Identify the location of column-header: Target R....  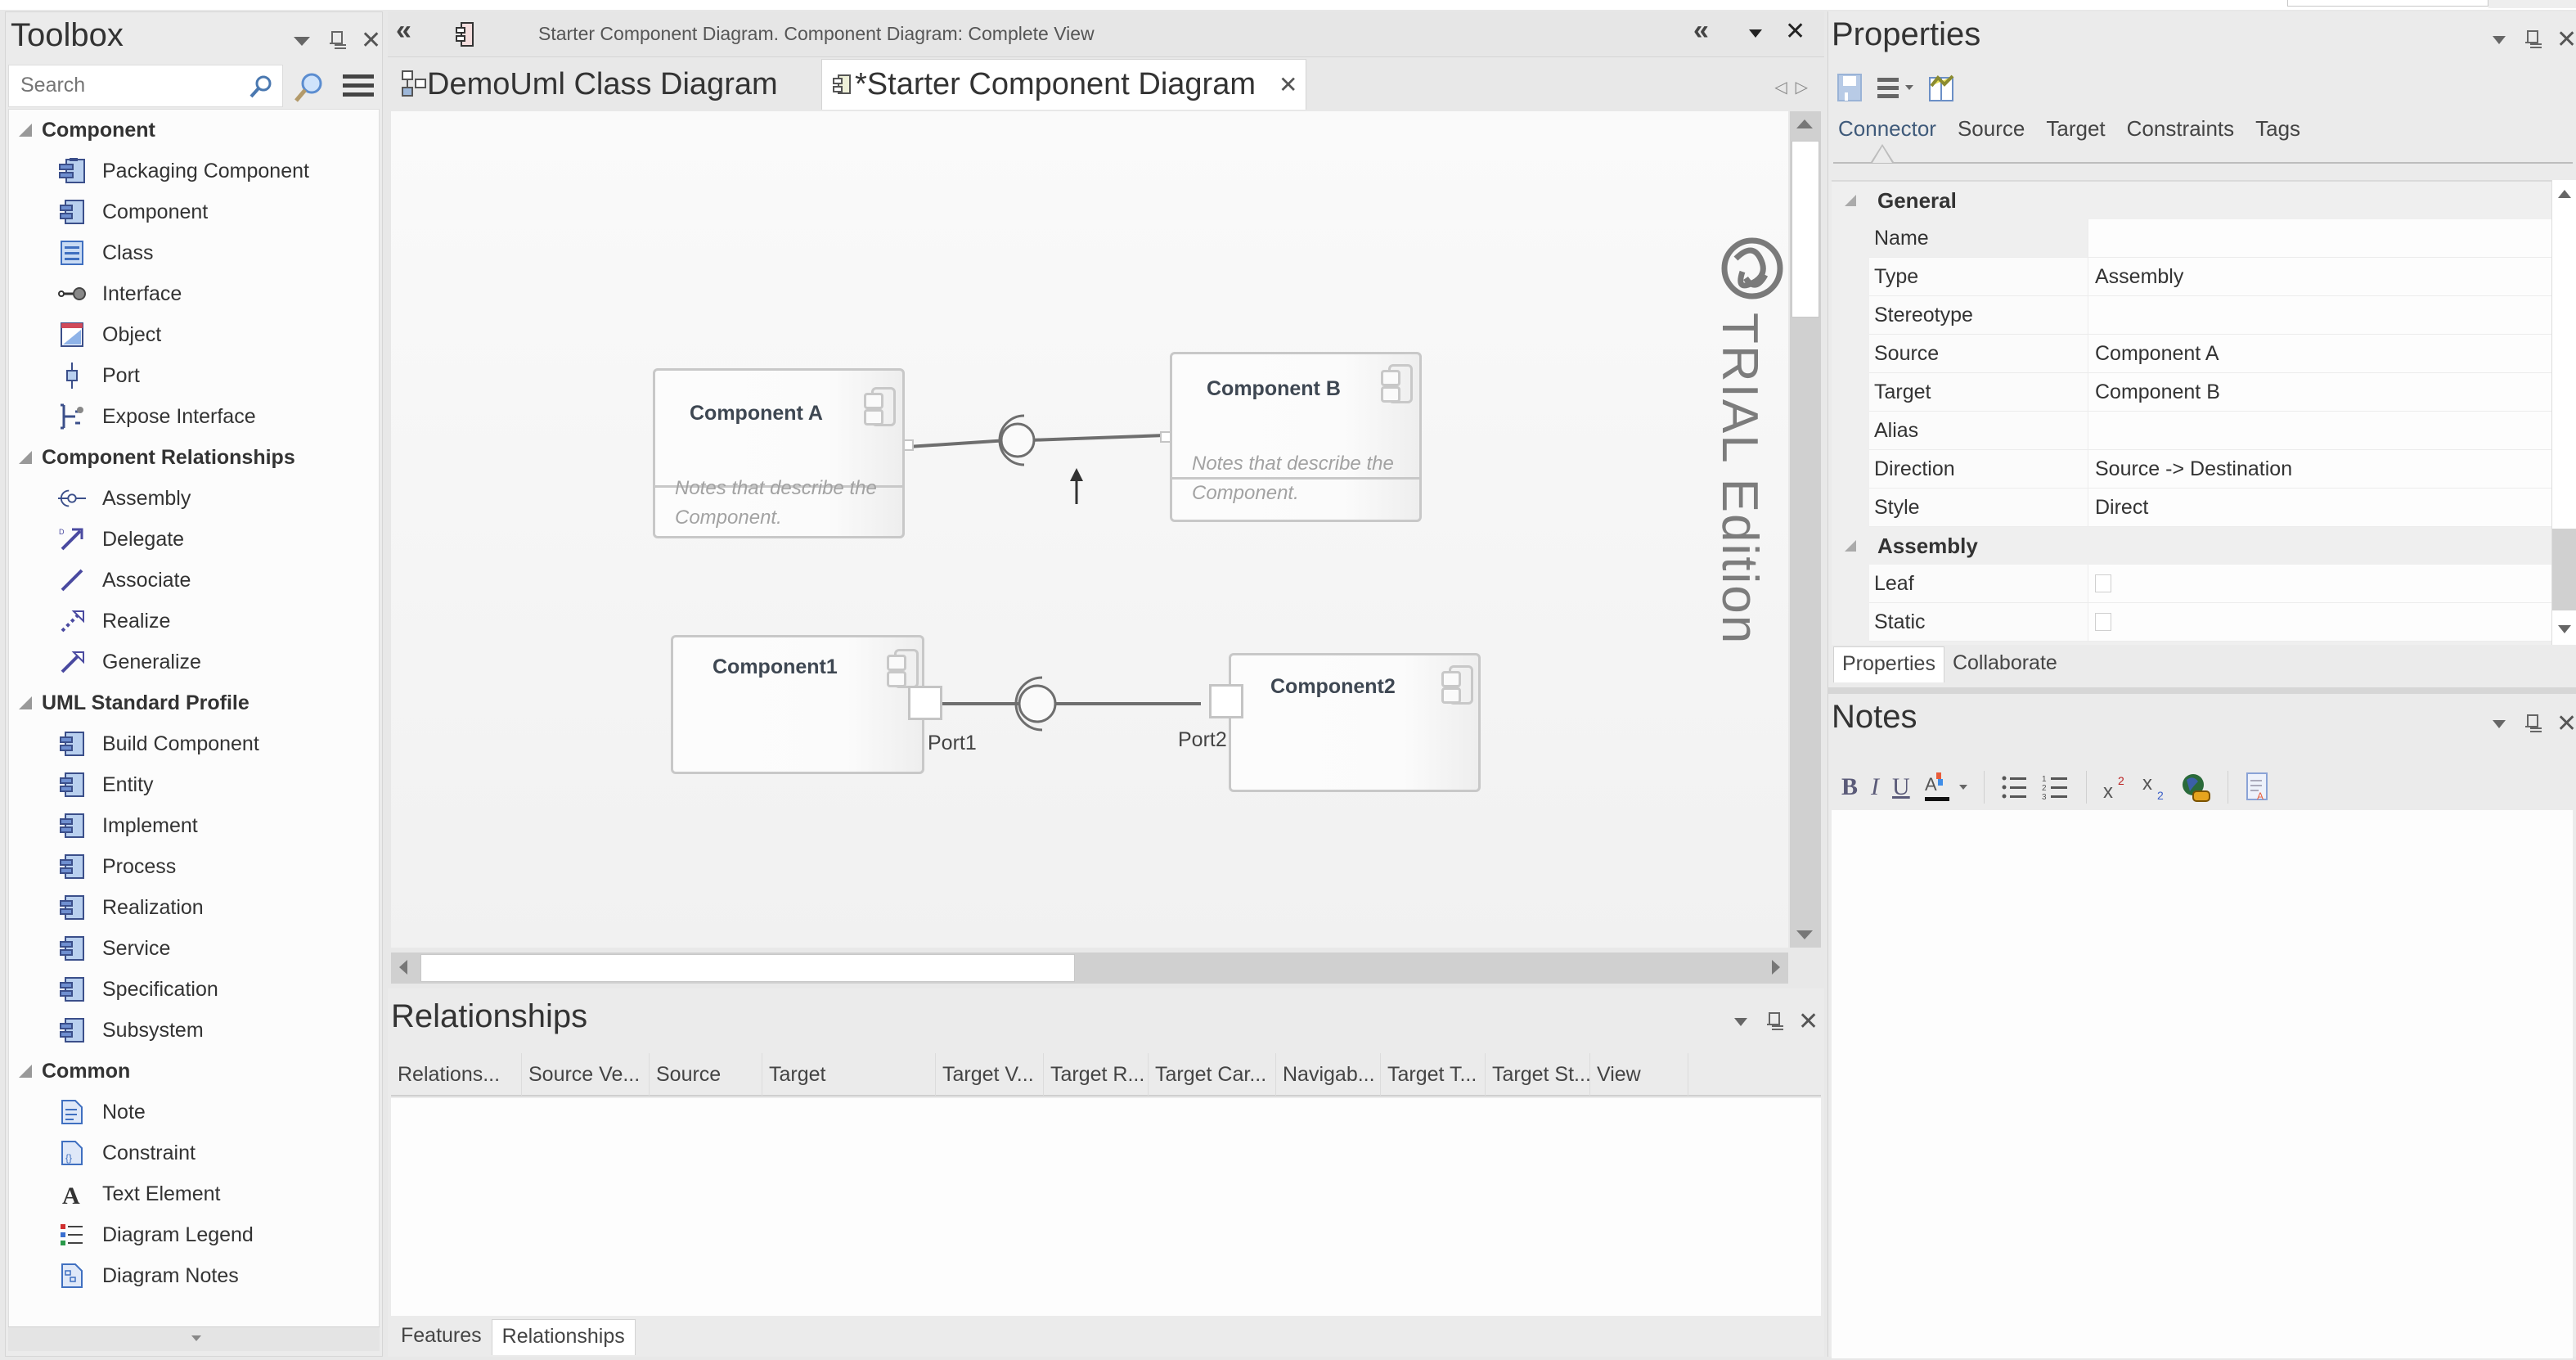
(1096, 1074).